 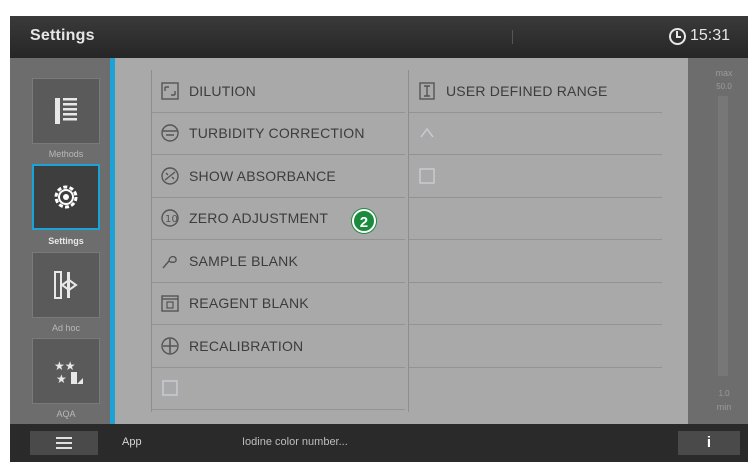 I want to click on menu-button, so click(x=64, y=443).